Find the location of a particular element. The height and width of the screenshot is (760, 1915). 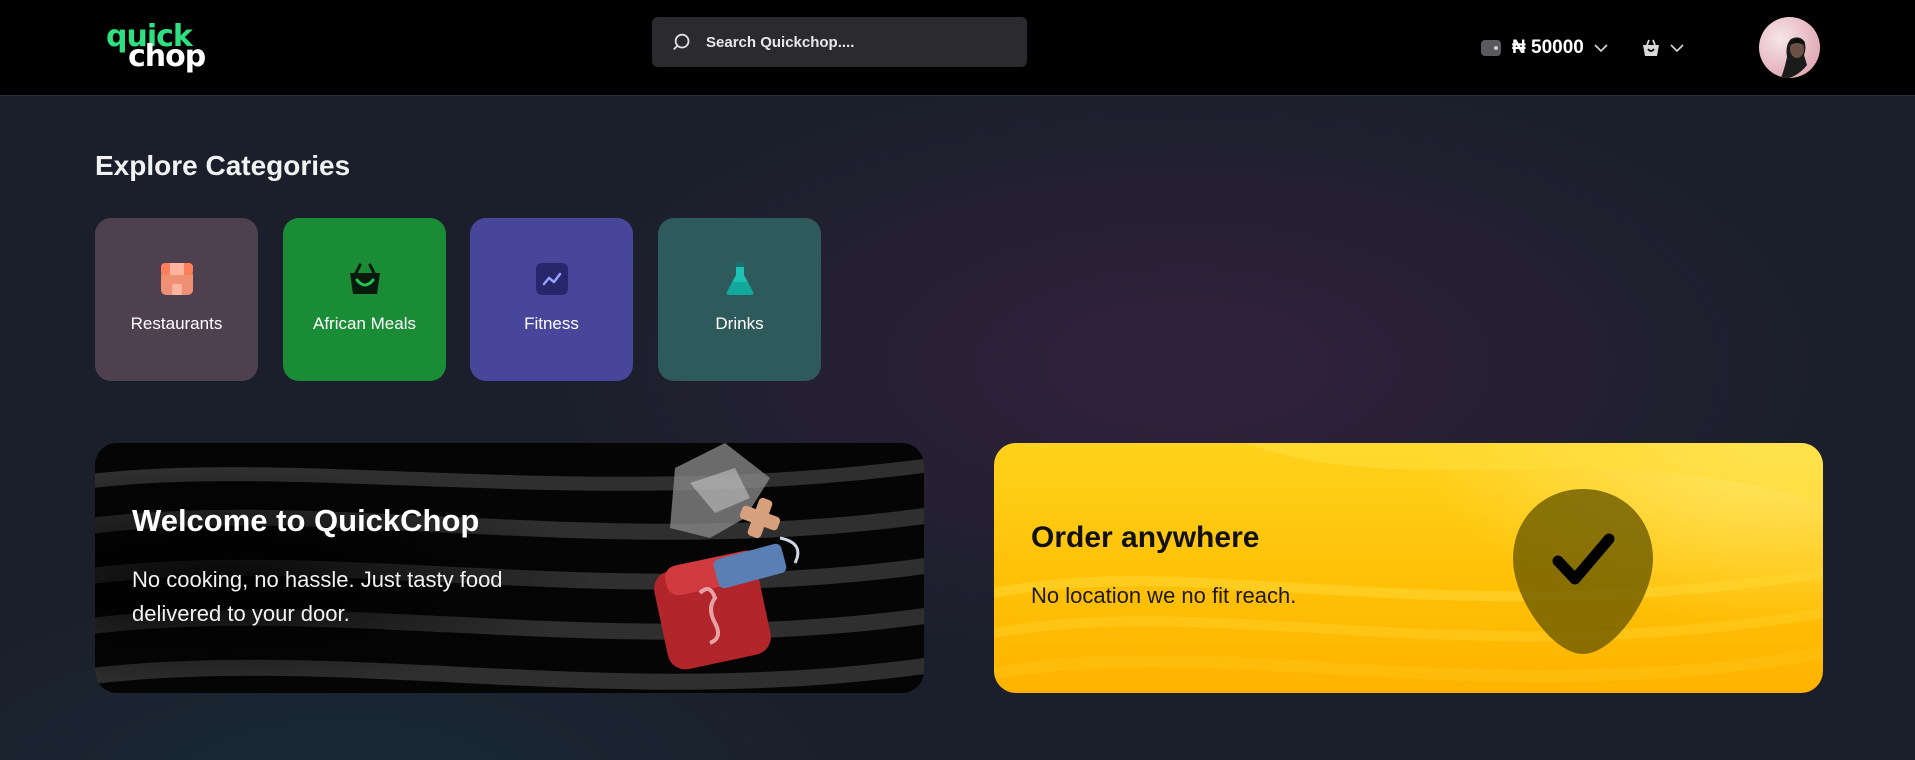

location-check-icon is located at coordinates (1583, 571).